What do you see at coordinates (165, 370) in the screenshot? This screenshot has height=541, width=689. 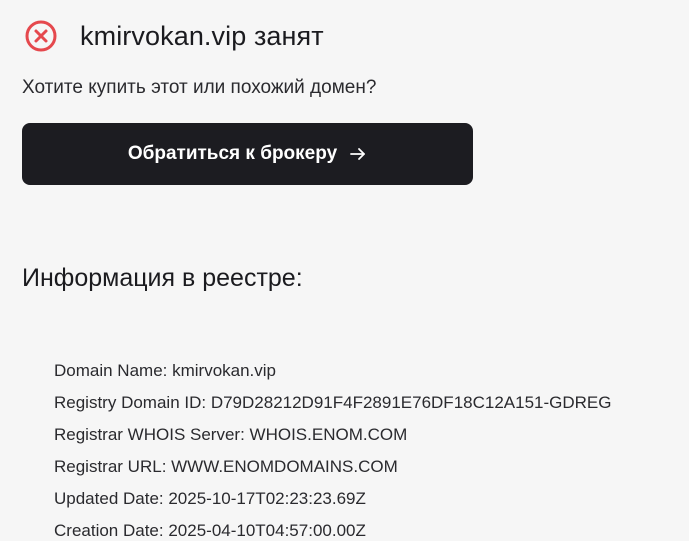 I see `whois-line-domain-name: Domain Name: kmirvokan.vip` at bounding box center [165, 370].